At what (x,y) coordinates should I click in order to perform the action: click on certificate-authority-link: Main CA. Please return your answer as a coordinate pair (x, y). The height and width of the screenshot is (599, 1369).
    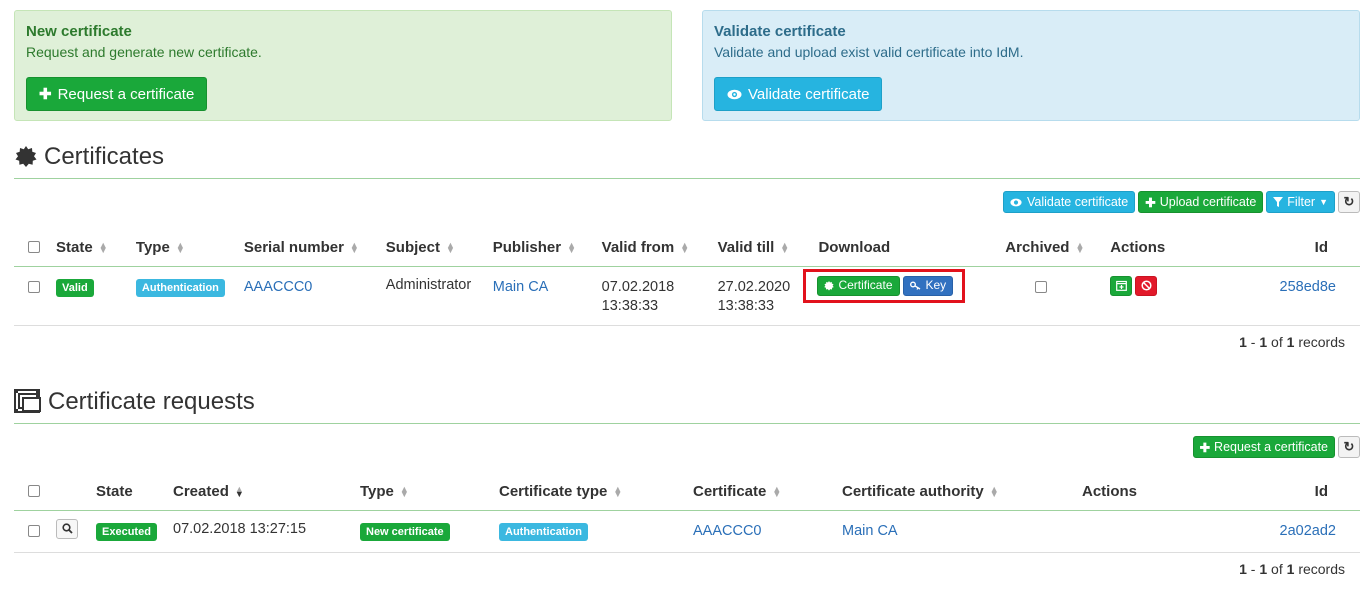
    Looking at the image, I should click on (870, 531).